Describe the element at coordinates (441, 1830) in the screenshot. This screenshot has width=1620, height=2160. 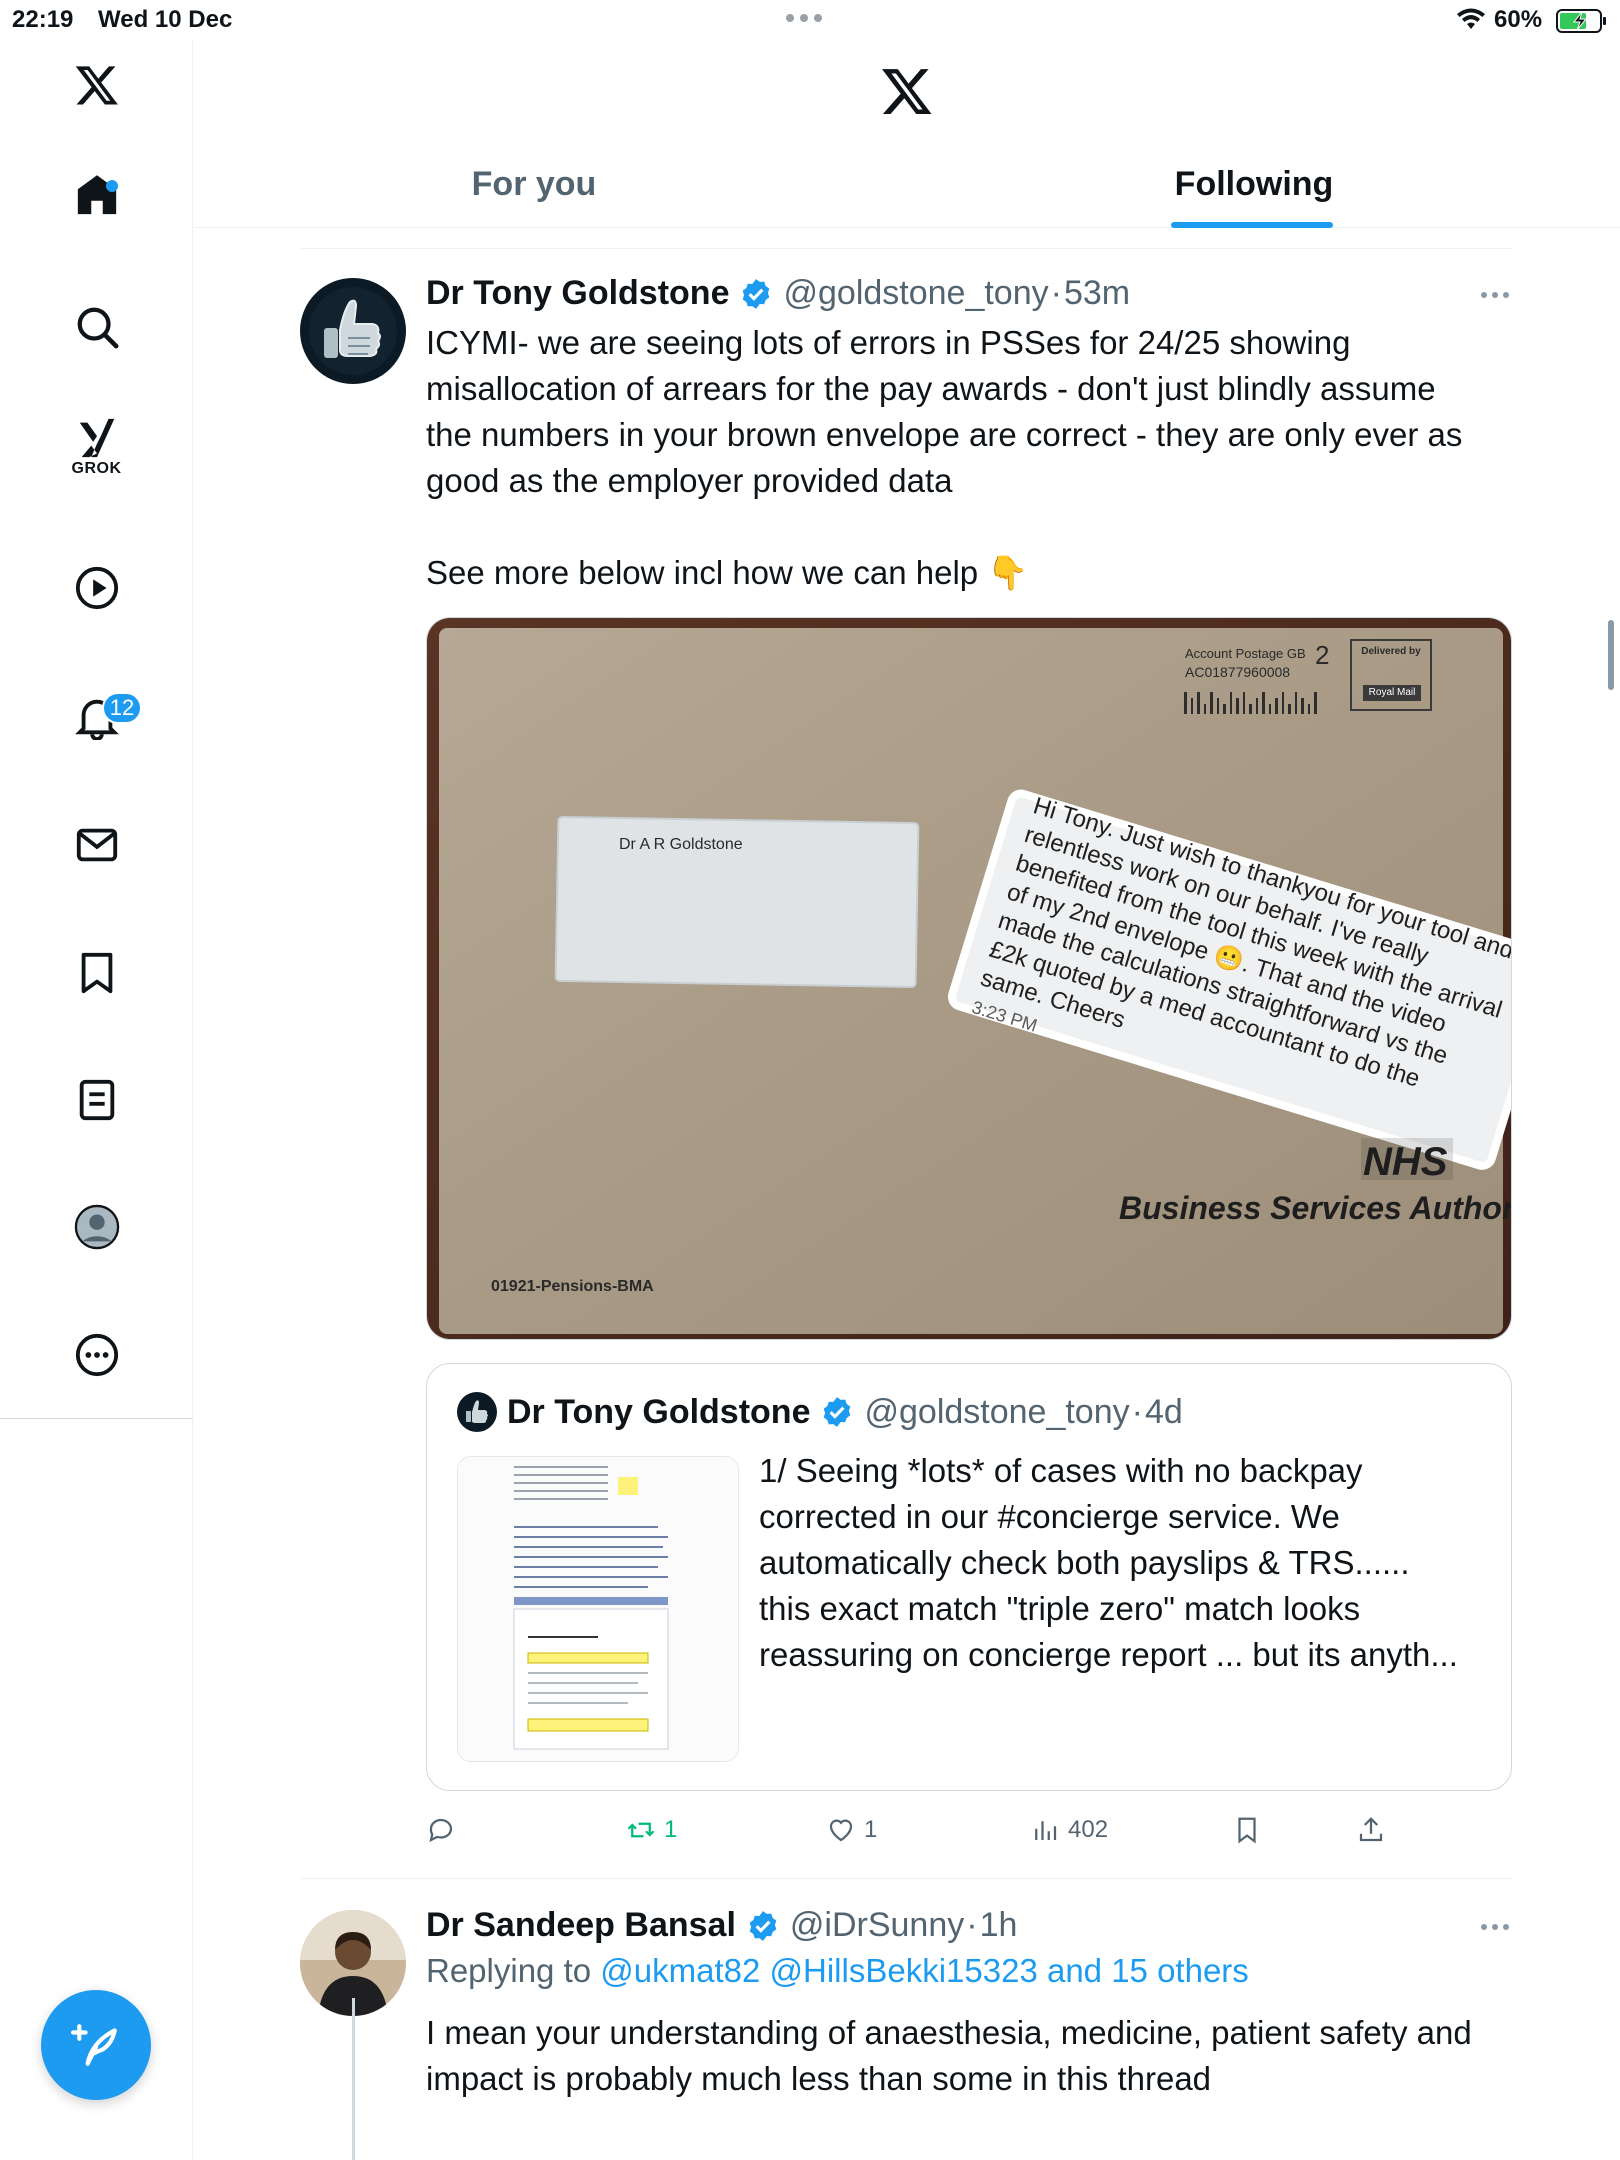
I see `reply-button` at that location.